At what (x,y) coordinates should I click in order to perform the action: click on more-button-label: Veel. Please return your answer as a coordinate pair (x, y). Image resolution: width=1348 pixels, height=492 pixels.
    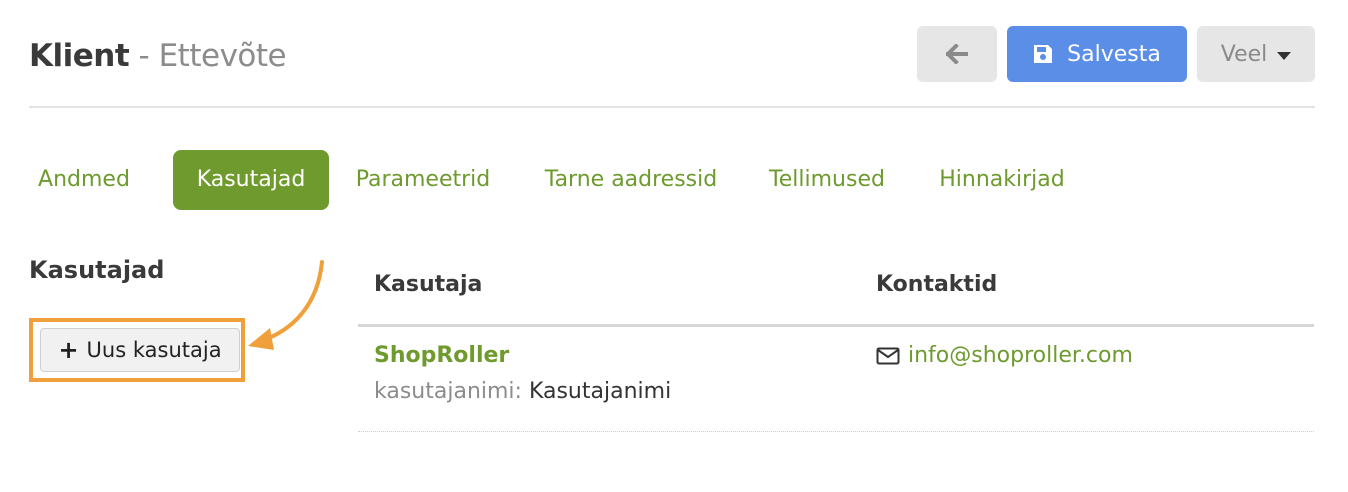
    Looking at the image, I should click on (1244, 54).